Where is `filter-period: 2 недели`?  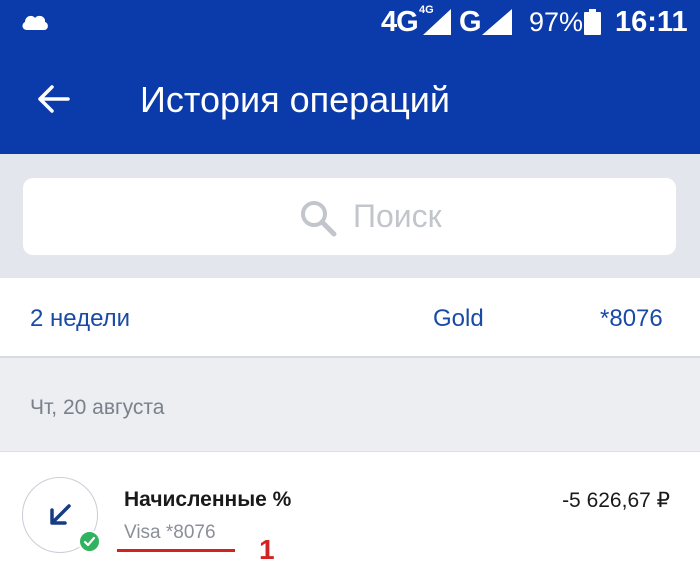 filter-period: 2 недели is located at coordinates (80, 319).